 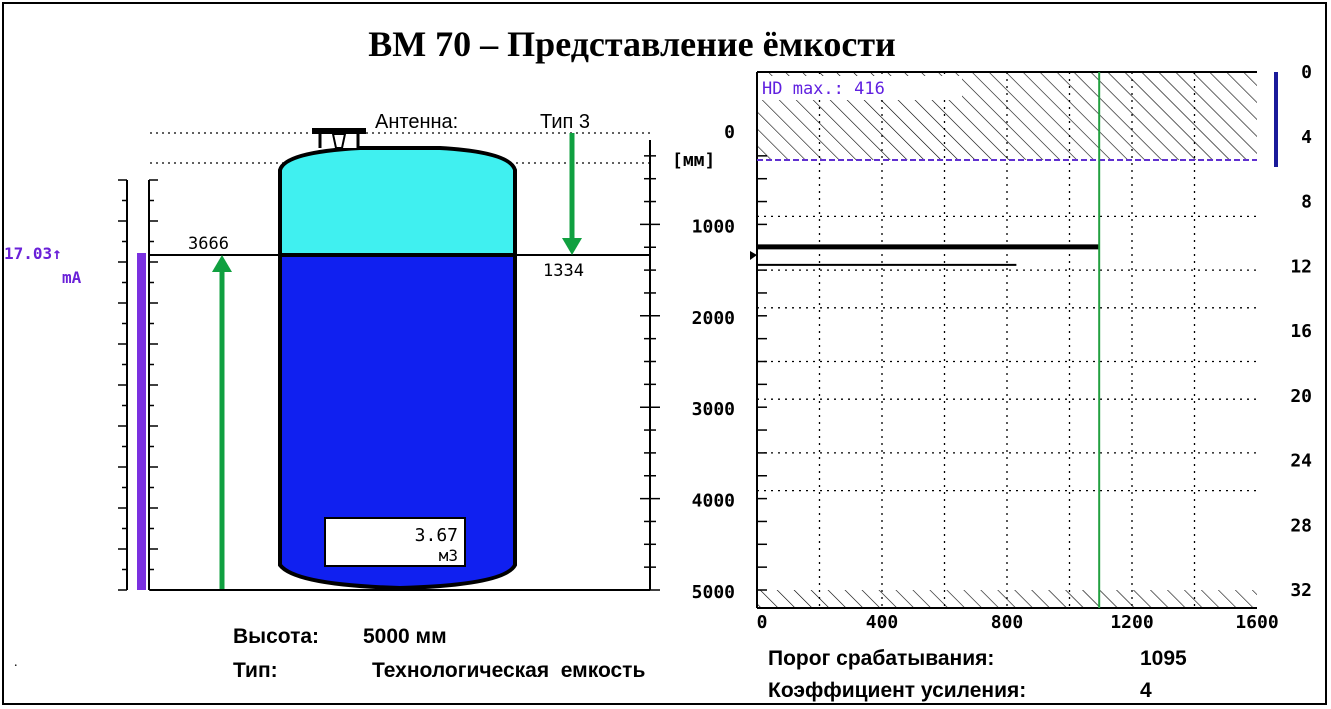 I want to click on depth-axis-label: 1000, so click(x=713, y=226).